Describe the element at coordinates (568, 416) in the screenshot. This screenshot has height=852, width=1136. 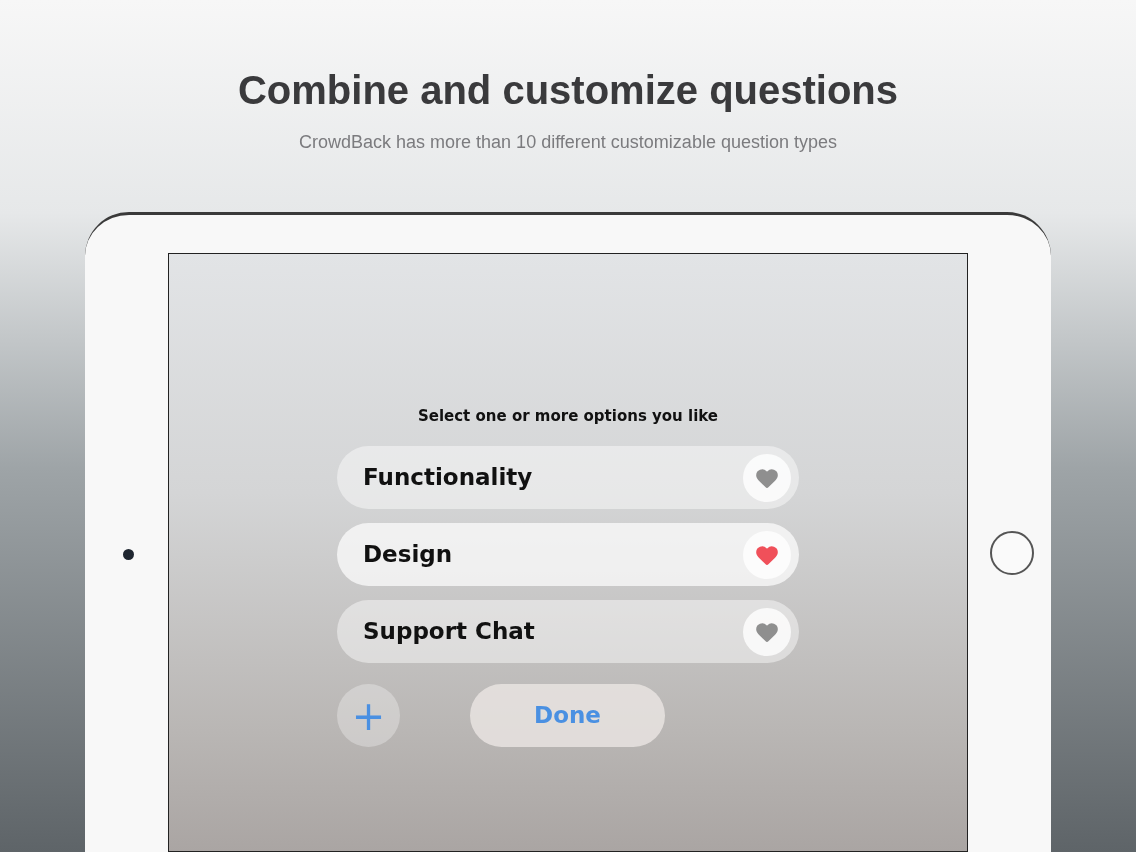
I see `question-prompt: Select one or more options you like` at that location.